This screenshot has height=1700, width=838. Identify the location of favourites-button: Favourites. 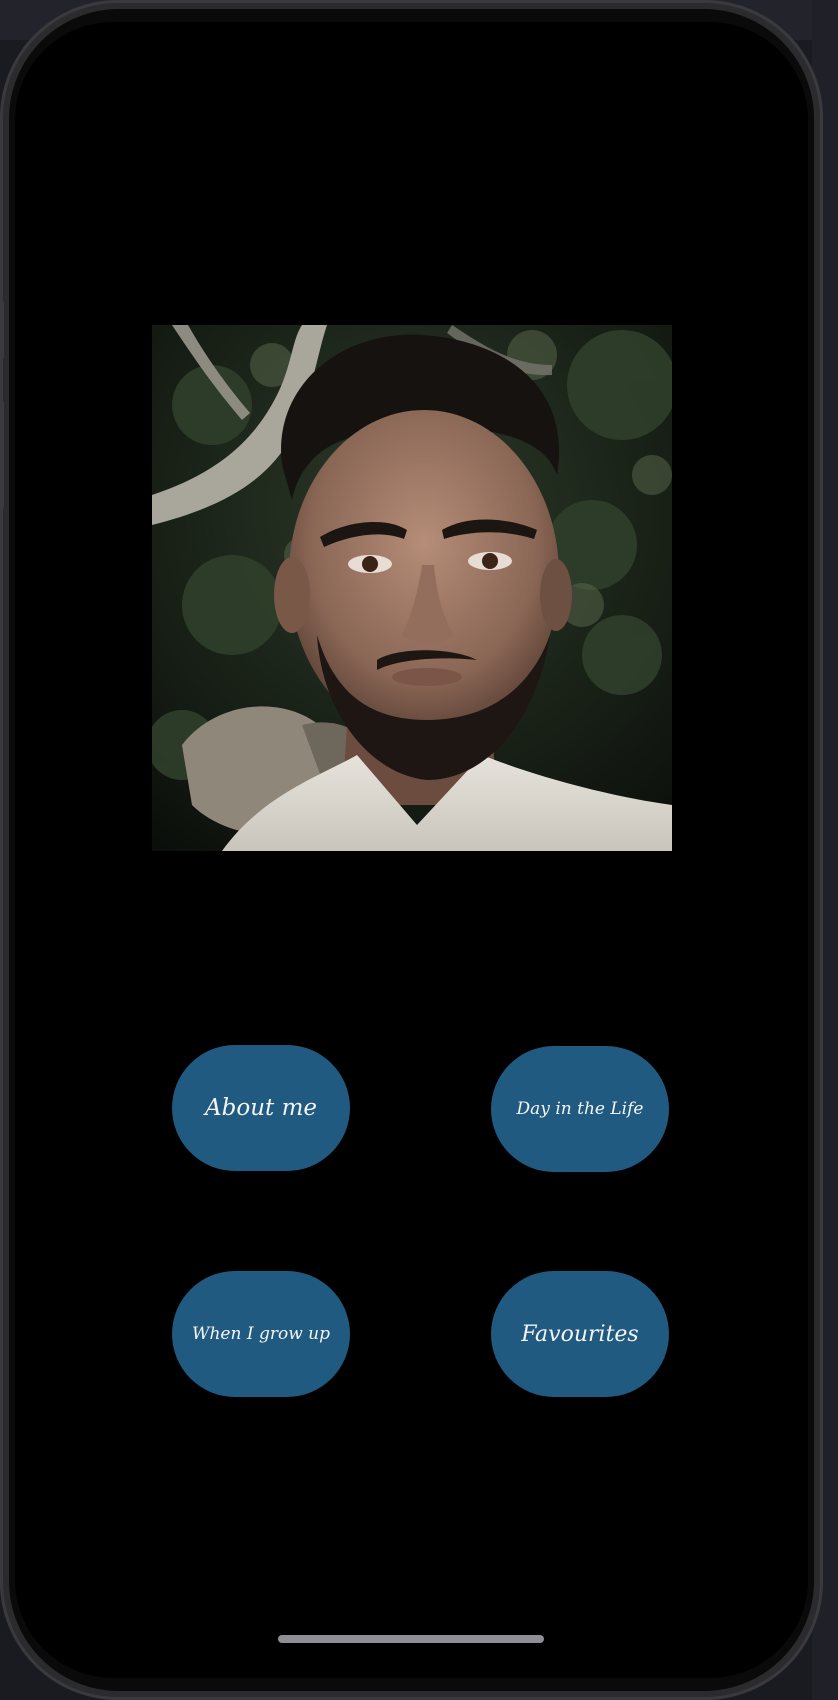
(580, 1334).